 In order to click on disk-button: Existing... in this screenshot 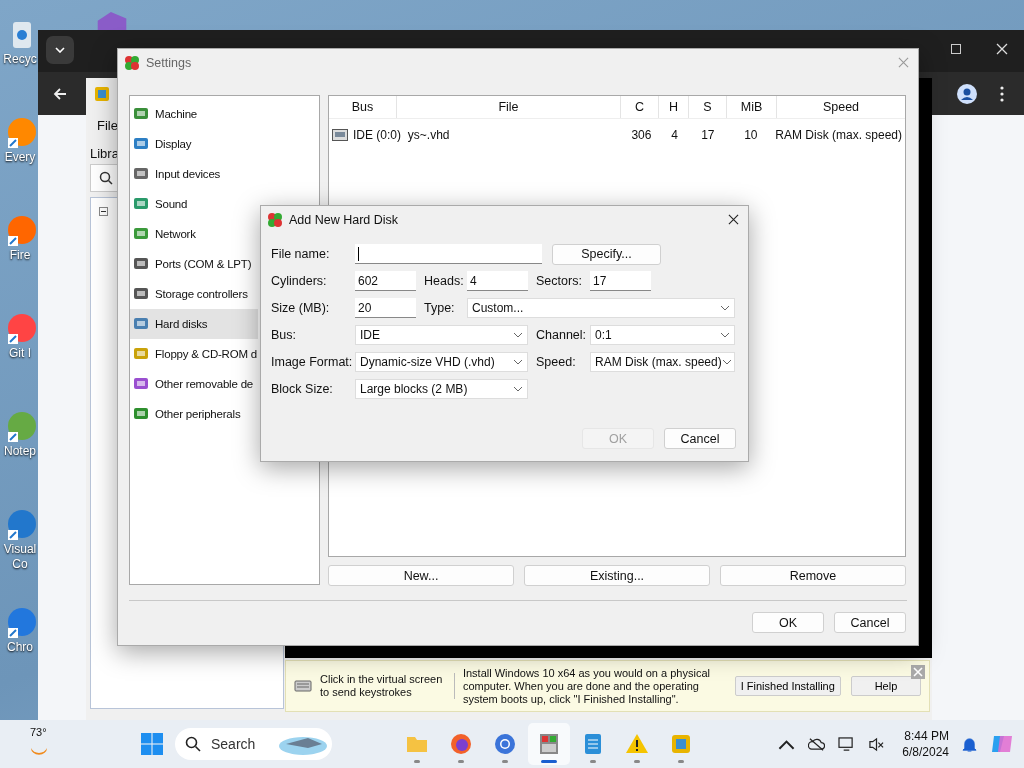, I will do `click(617, 575)`.